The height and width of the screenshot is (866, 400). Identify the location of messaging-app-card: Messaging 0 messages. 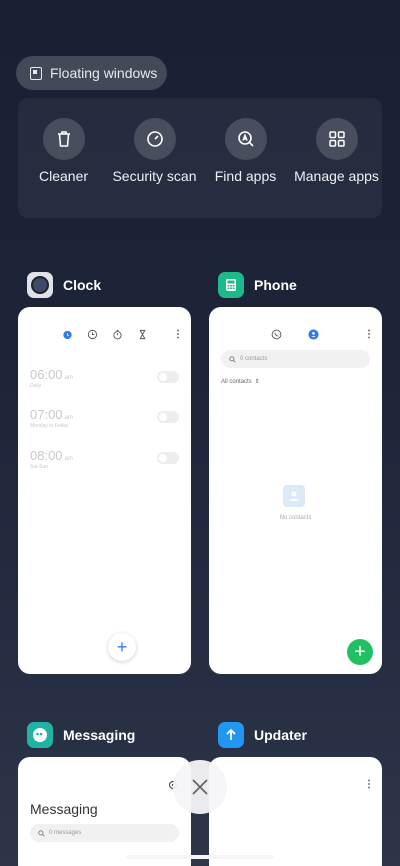
(104, 811).